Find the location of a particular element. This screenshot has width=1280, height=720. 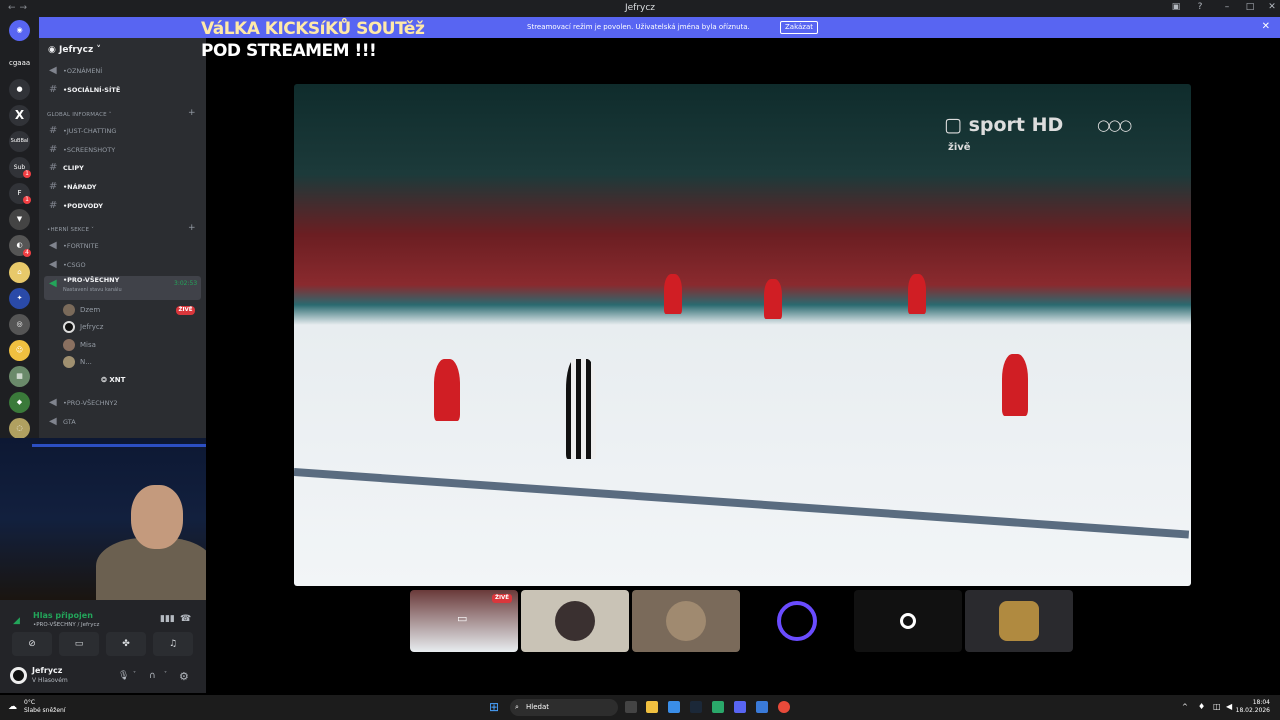

signal-icon: ◢ is located at coordinates (16, 621).